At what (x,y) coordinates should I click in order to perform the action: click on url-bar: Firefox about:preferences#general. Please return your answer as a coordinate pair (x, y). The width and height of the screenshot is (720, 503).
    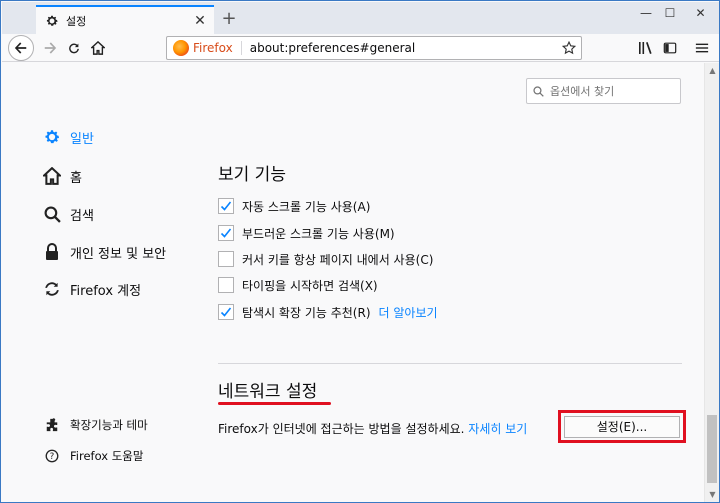
    Looking at the image, I should click on (374, 48).